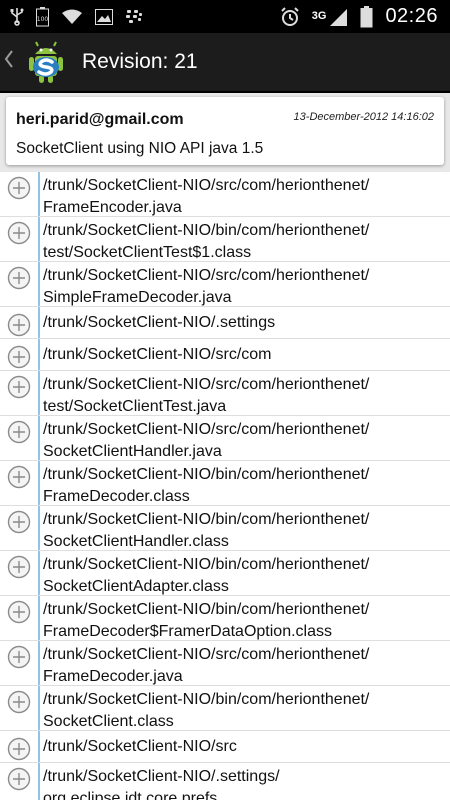 This screenshot has width=450, height=800. Describe the element at coordinates (72, 17) in the screenshot. I see `wifi-icon` at that location.